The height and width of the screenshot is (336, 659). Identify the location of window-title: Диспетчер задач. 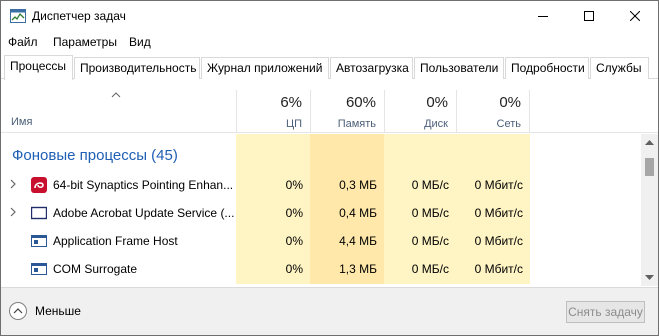
(79, 16).